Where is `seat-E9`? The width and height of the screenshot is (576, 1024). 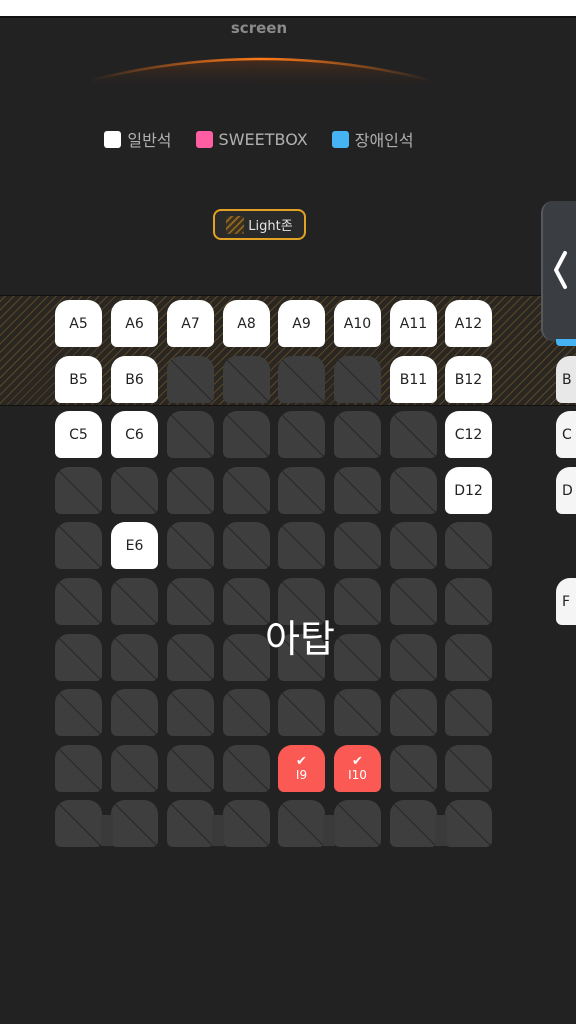
seat-E9 is located at coordinates (301, 545).